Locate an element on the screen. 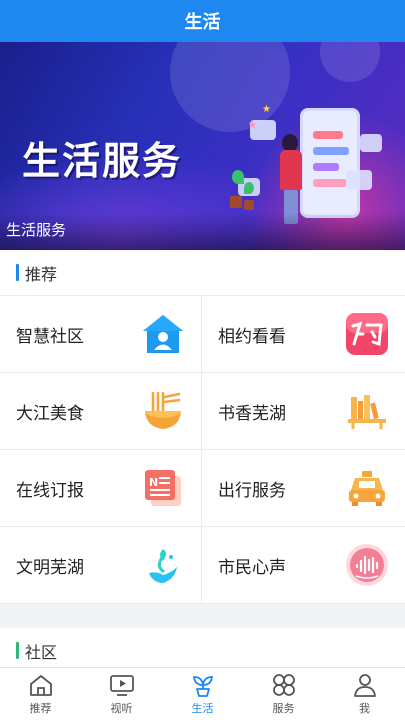  service-item-citizen-voice: 市民心声 is located at coordinates (303, 565).